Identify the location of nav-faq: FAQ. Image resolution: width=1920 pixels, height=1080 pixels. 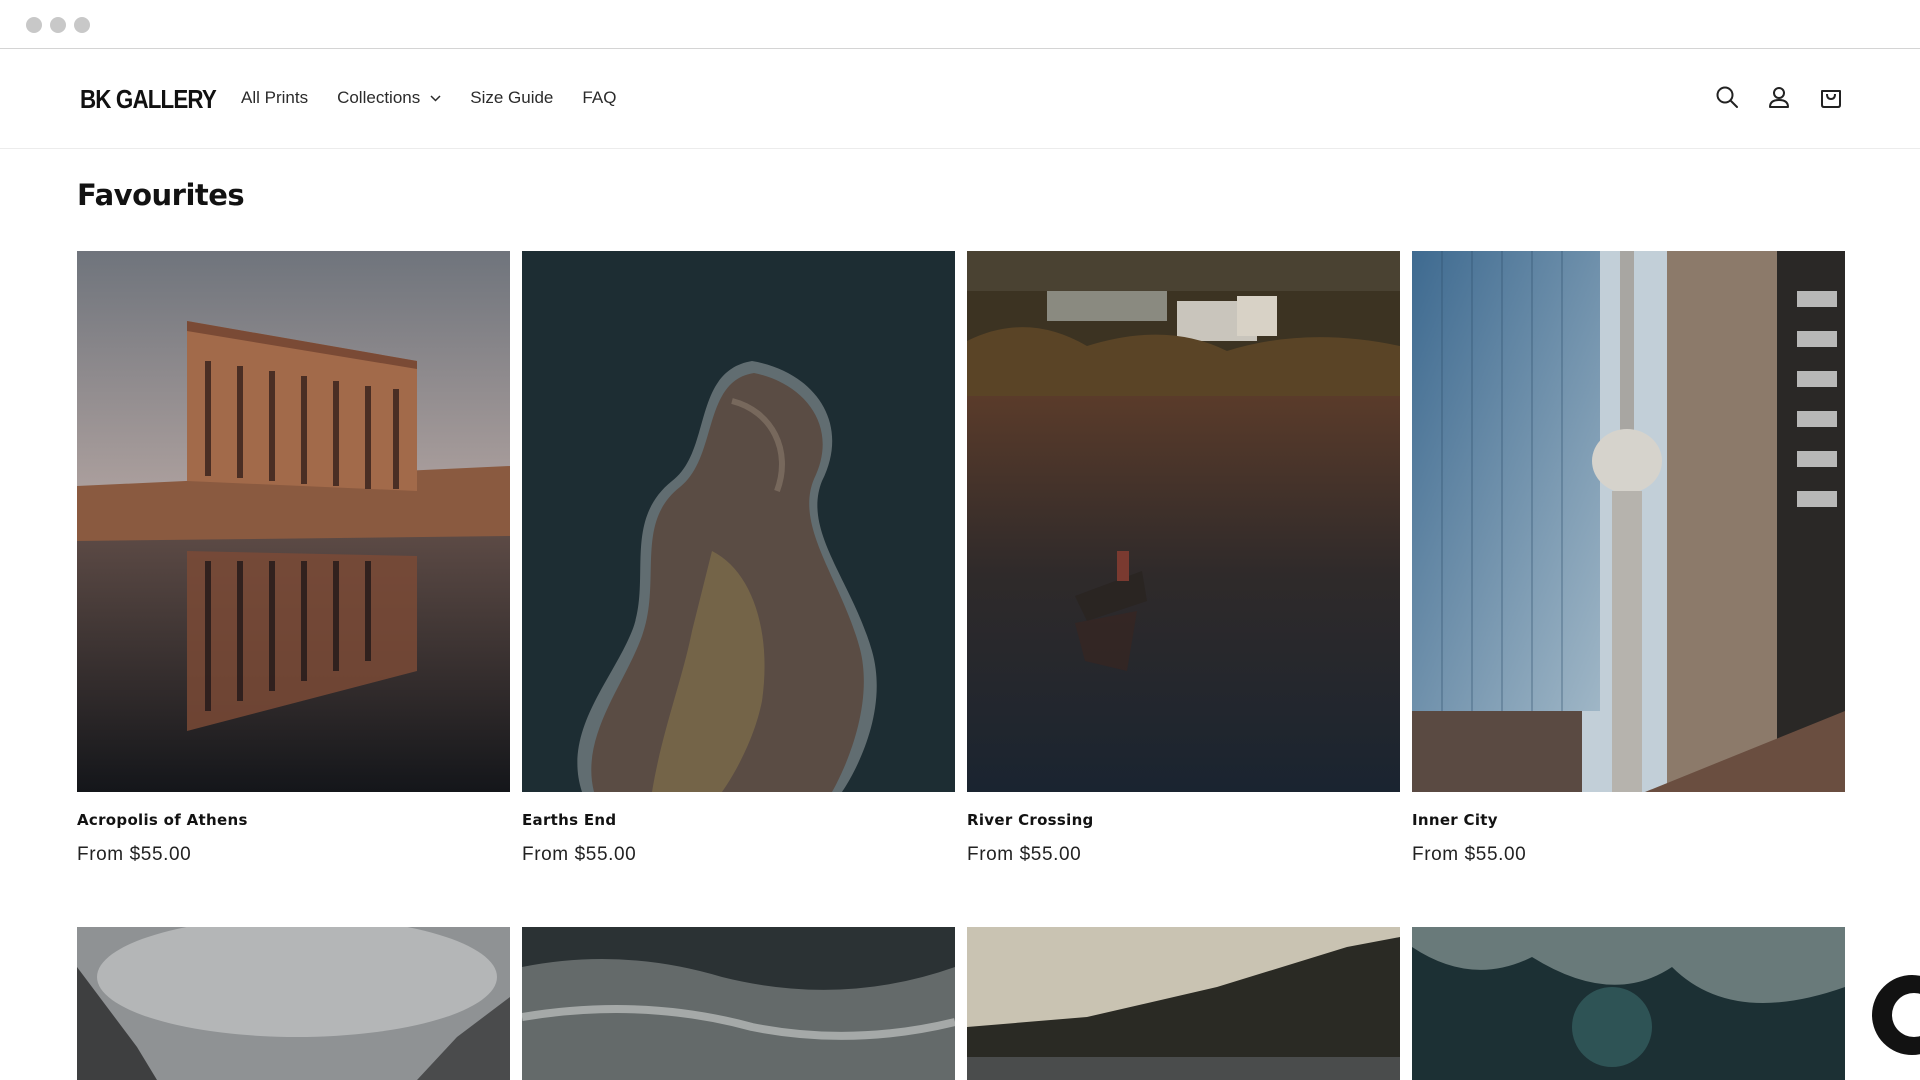
(599, 98).